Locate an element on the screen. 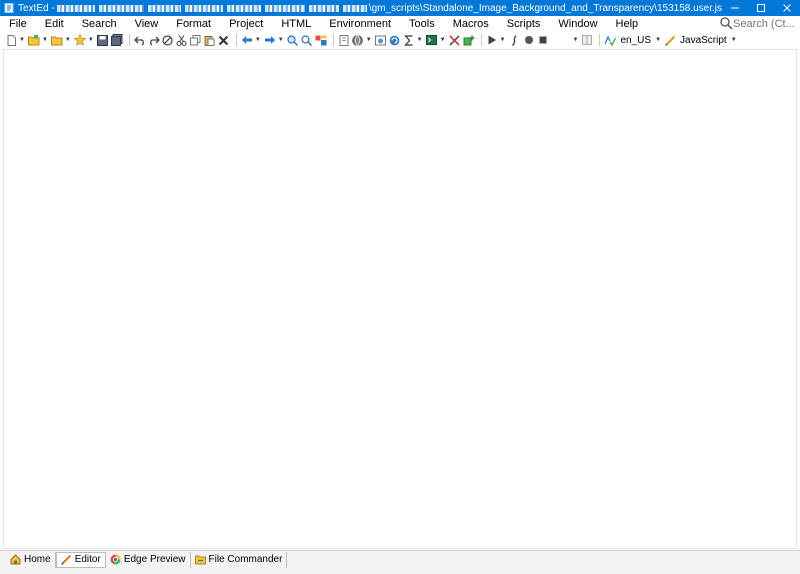 The image size is (800, 574). new-file-icon is located at coordinates (11, 40).